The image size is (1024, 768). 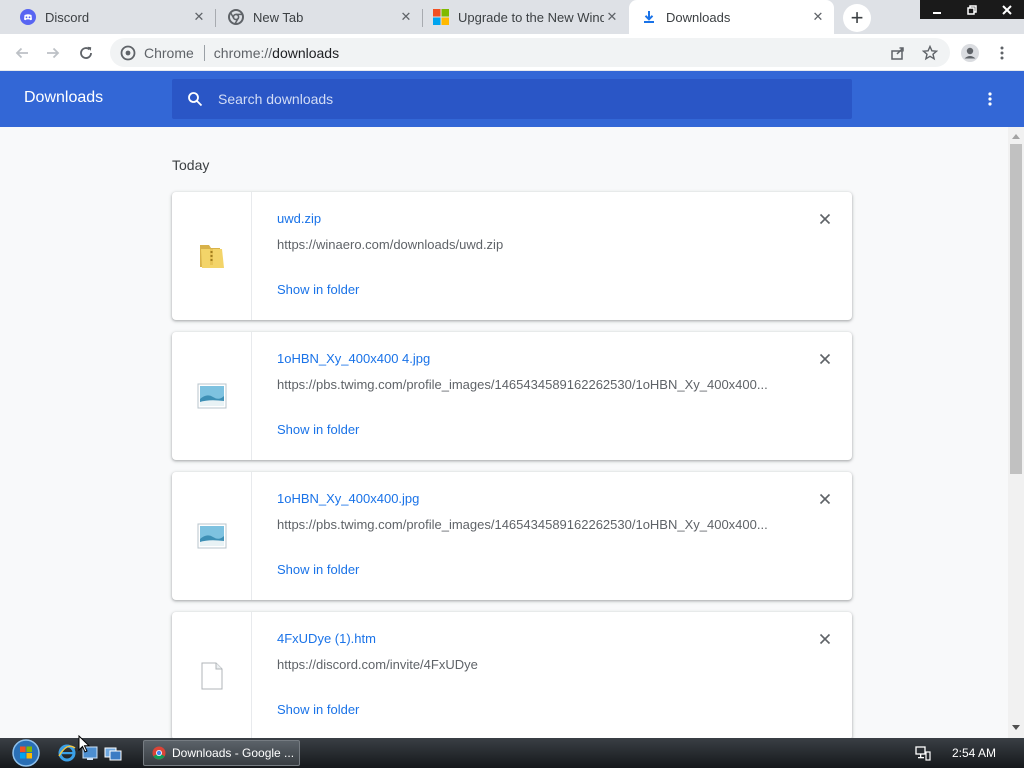 What do you see at coordinates (1016, 309) in the screenshot?
I see `scroll-thumb` at bounding box center [1016, 309].